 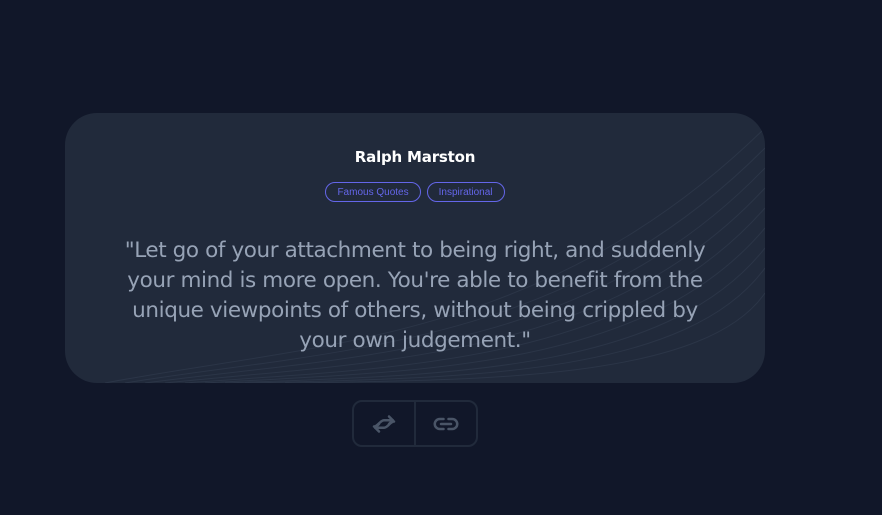 I want to click on tag-inspirational: Inspirational, so click(x=465, y=192).